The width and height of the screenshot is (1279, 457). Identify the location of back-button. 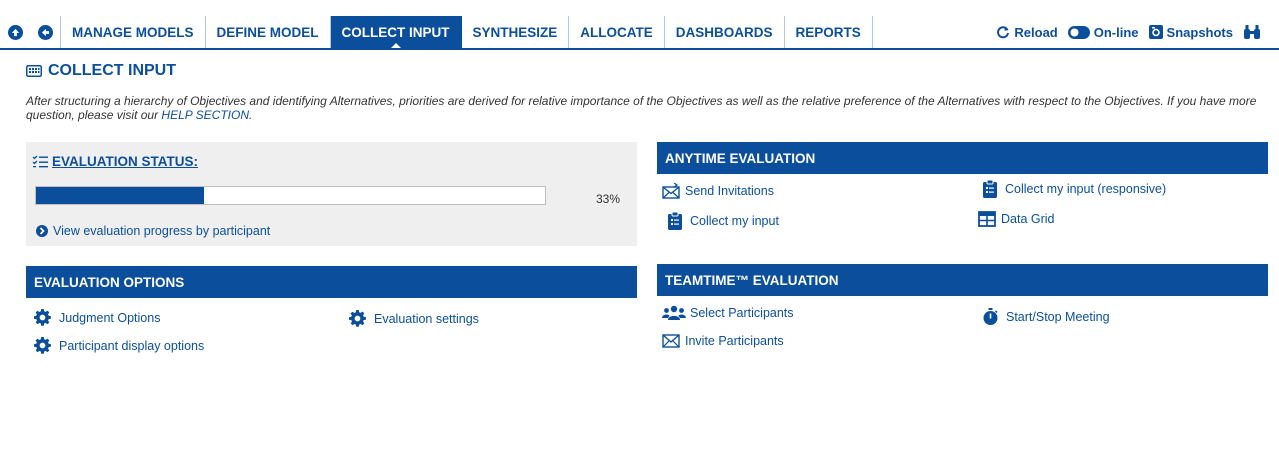
(45, 32).